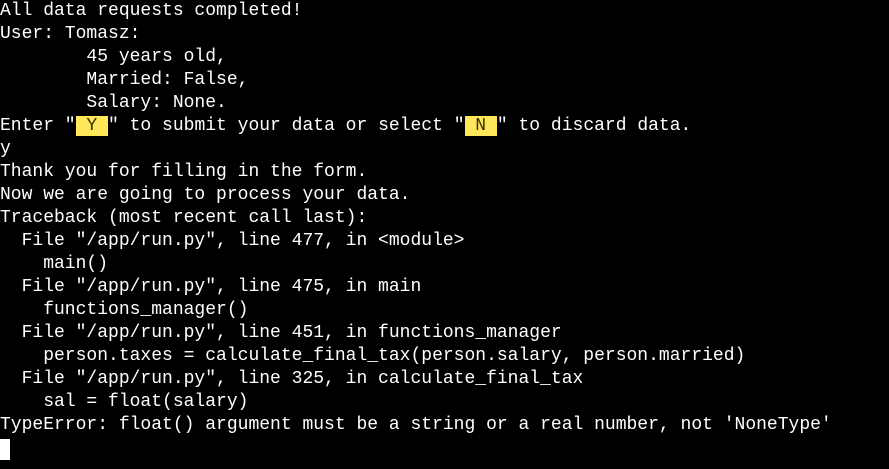 The height and width of the screenshot is (469, 889). Describe the element at coordinates (124, 402) in the screenshot. I see `traceback-line: sal = float(salary)` at that location.